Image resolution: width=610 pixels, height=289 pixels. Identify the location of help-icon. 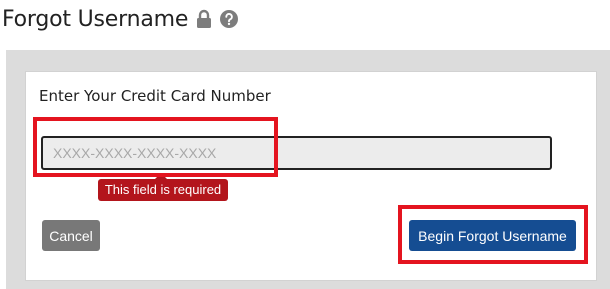
(229, 19).